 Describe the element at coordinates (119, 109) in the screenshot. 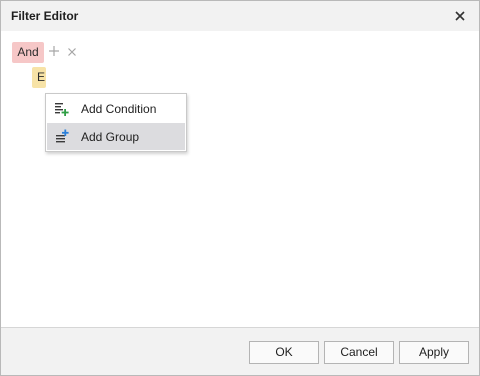

I see `menu-item-label: Add Condition` at that location.